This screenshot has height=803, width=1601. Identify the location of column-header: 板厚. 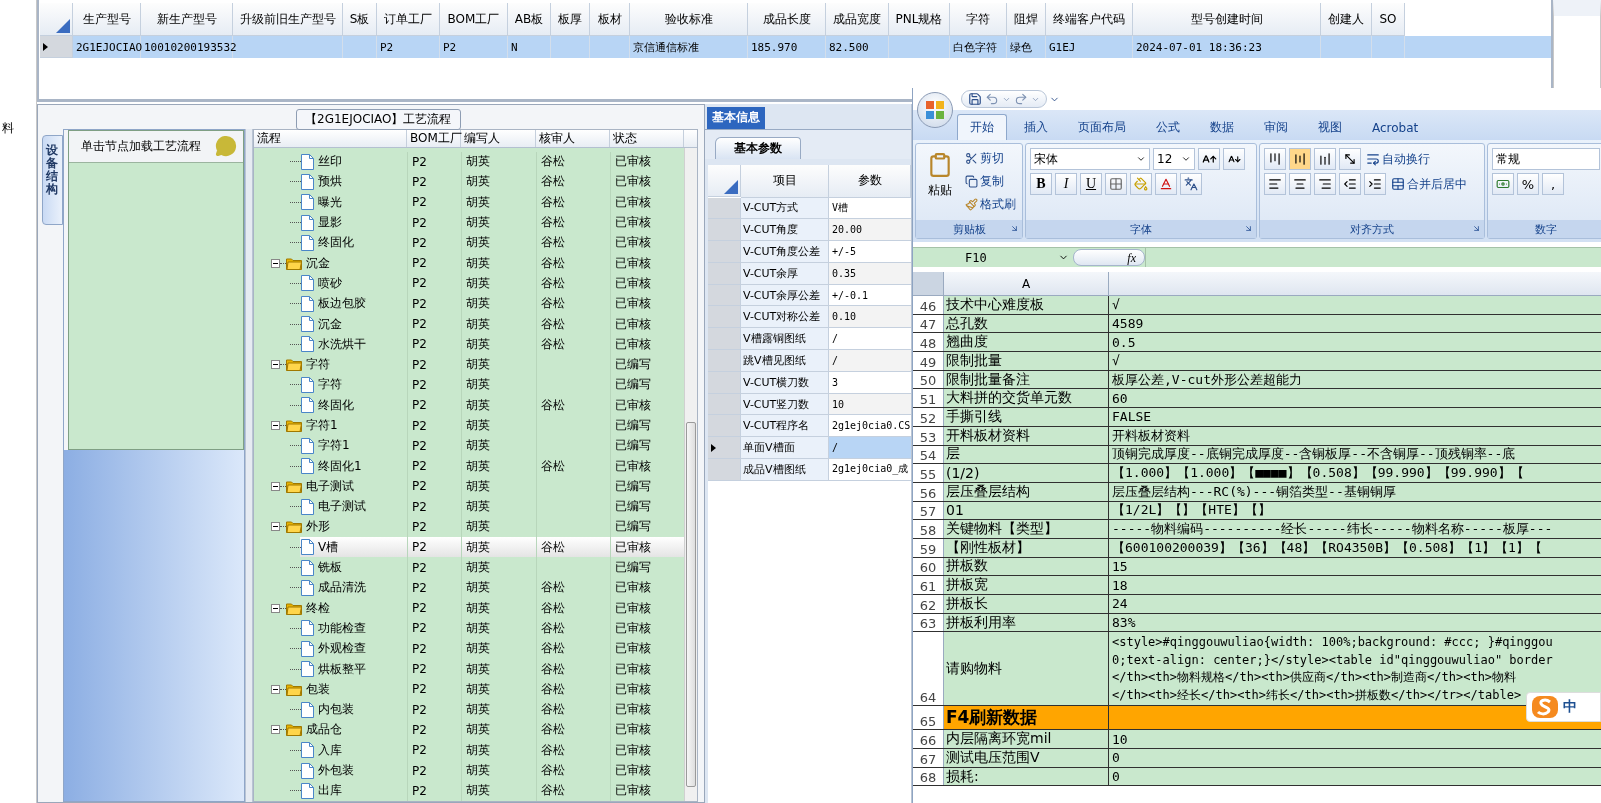
(570, 19).